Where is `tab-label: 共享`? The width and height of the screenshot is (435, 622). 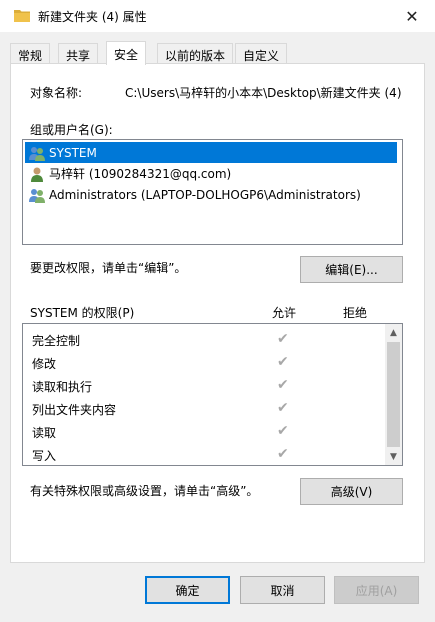
tab-label: 共享 is located at coordinates (78, 56).